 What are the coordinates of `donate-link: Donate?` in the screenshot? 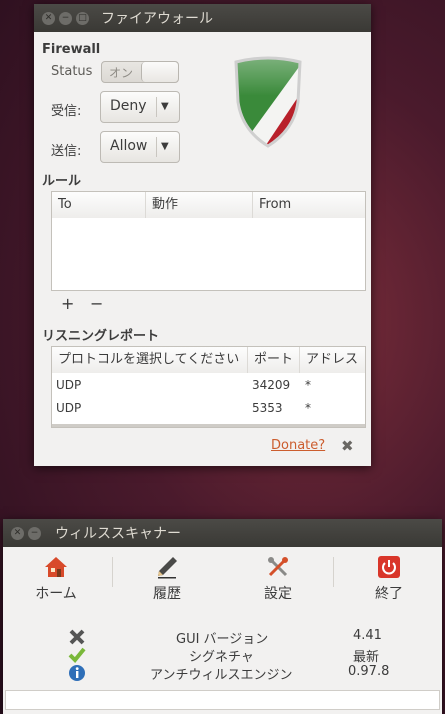 It's located at (298, 445).